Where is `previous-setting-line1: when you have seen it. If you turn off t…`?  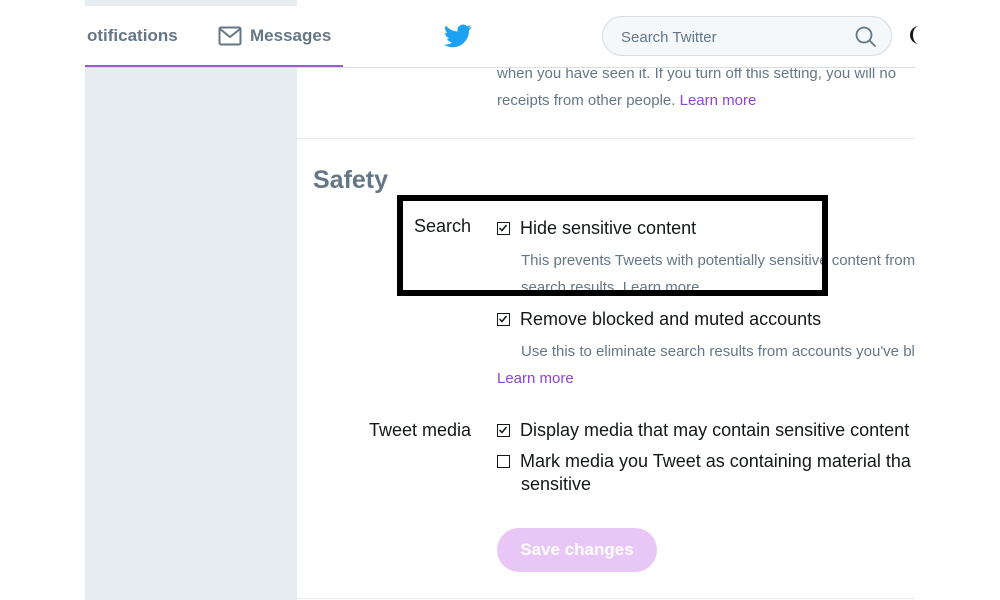 previous-setting-line1: when you have seen it. If you turn off t… is located at coordinates (697, 75).